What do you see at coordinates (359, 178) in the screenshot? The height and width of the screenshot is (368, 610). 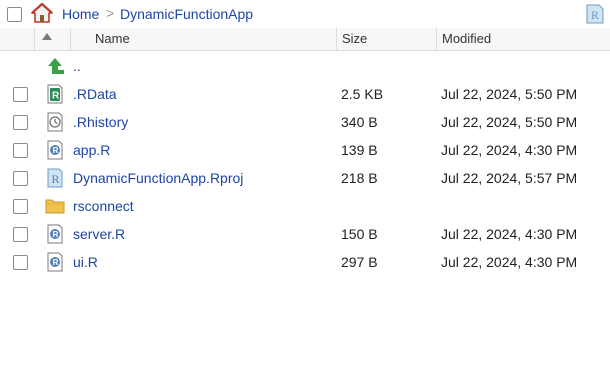 I see `file-size: 218 B` at bounding box center [359, 178].